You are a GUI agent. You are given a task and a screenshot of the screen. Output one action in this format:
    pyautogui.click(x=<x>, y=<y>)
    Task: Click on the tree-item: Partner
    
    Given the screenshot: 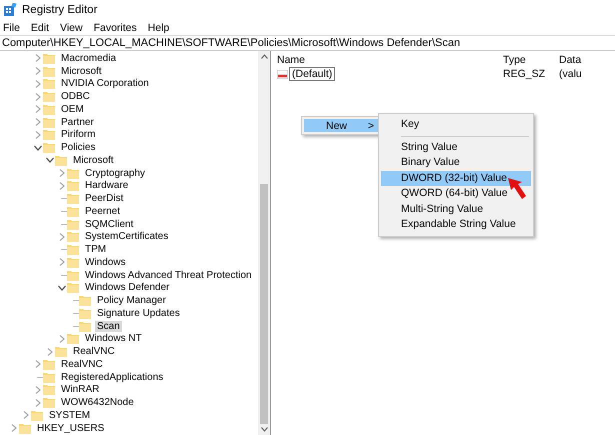 What is the action you would take?
    pyautogui.click(x=77, y=122)
    